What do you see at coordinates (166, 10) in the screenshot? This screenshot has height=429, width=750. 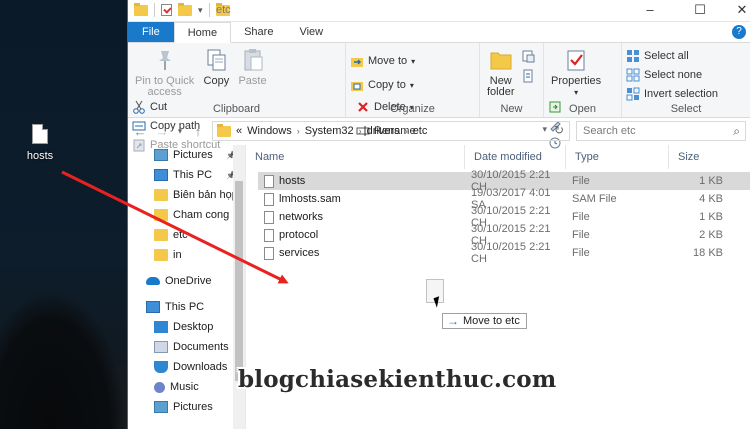 I see `properties-check-icon` at bounding box center [166, 10].